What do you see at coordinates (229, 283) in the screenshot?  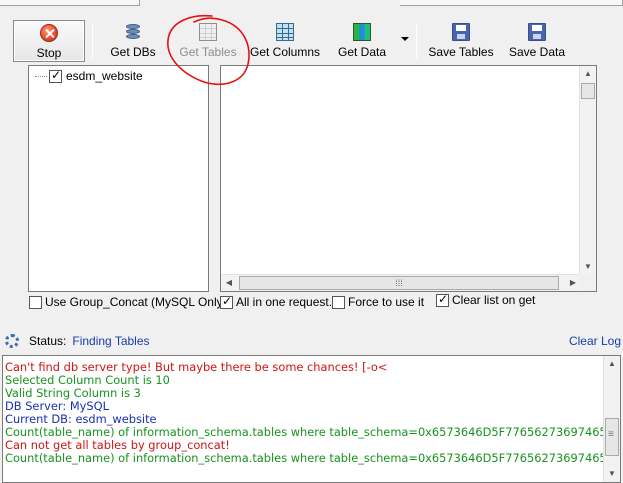 I see `scroll-left-icon: ◀` at bounding box center [229, 283].